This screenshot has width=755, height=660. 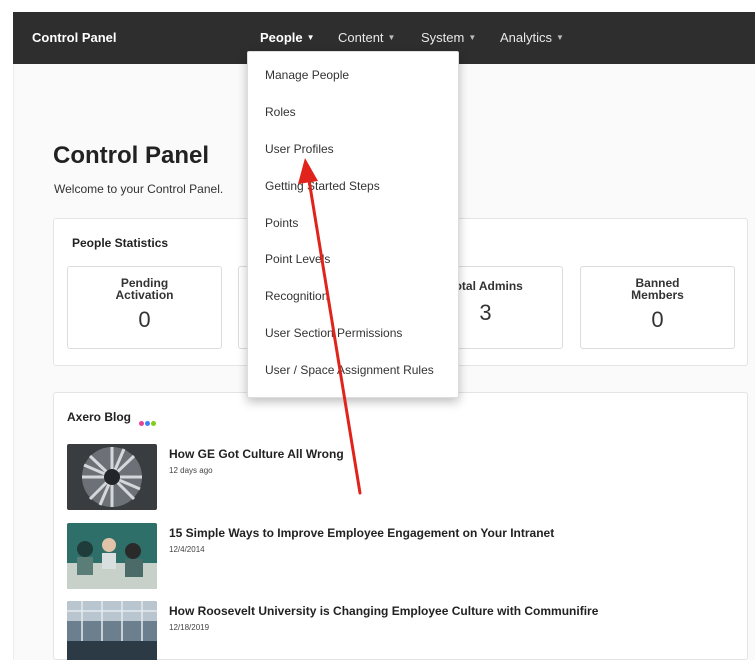 What do you see at coordinates (191, 470) in the screenshot?
I see `post-date: 12 days ago` at bounding box center [191, 470].